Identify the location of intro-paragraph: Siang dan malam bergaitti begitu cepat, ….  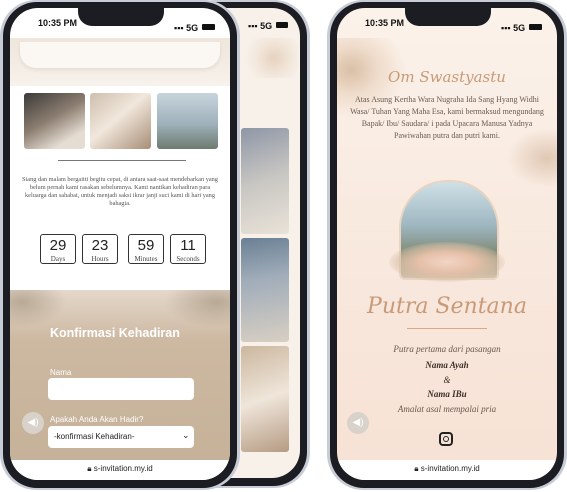
(120, 191).